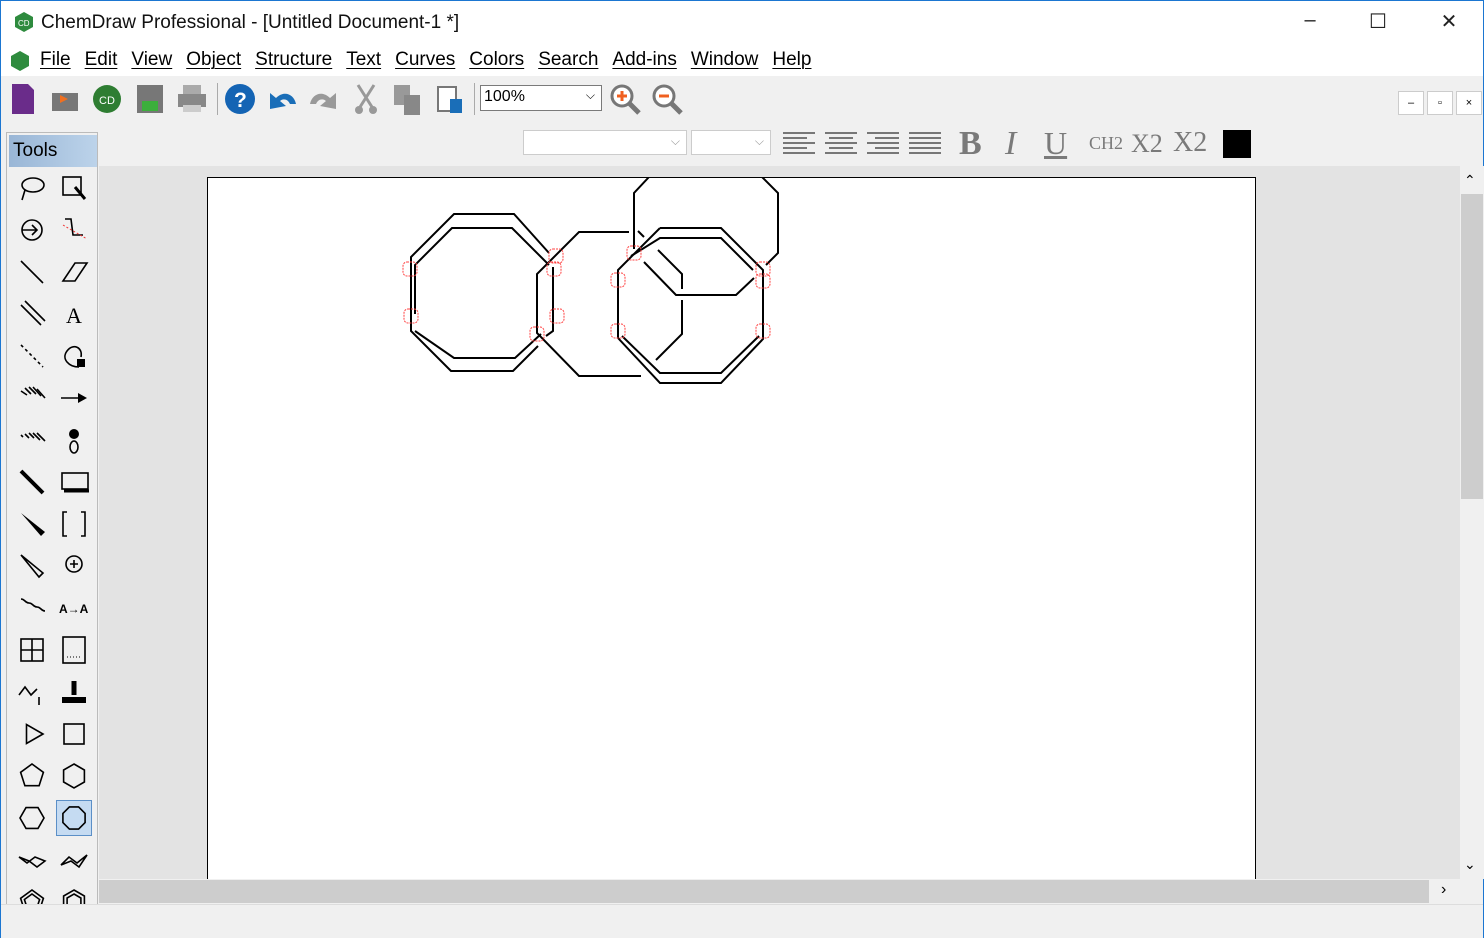  I want to click on scroll-up-icon: ⌃, so click(1470, 180).